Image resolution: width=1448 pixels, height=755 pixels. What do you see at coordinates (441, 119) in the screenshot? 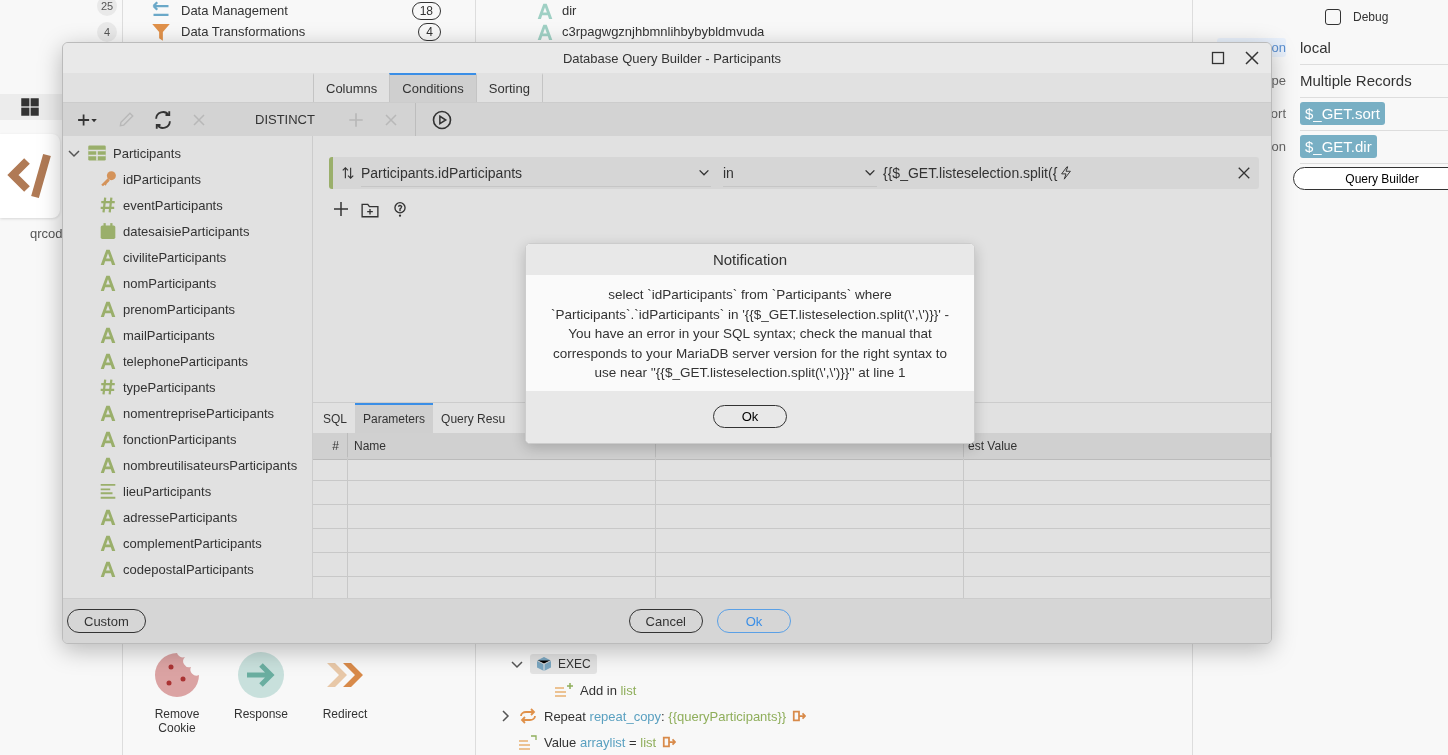
I see `play-circle-icon` at bounding box center [441, 119].